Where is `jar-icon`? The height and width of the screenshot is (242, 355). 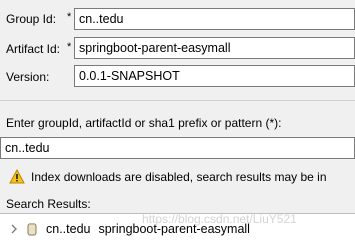
jar-icon is located at coordinates (32, 229).